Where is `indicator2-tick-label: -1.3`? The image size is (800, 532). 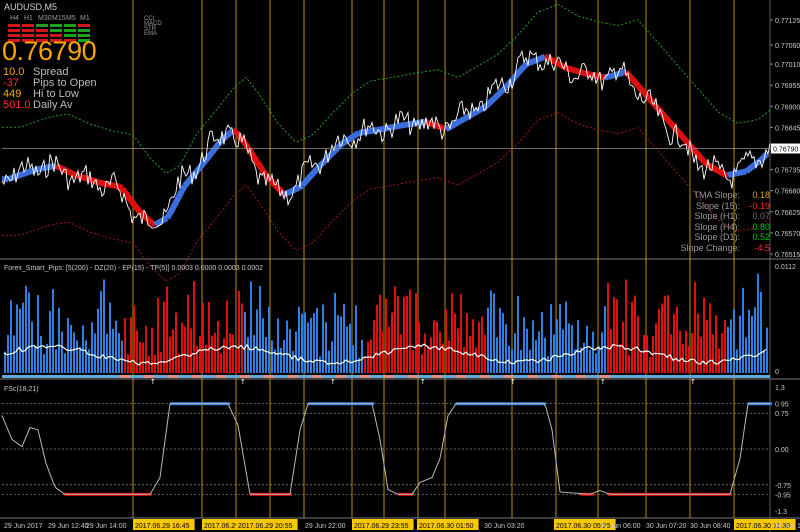
indicator2-tick-label: -1.3 is located at coordinates (781, 512).